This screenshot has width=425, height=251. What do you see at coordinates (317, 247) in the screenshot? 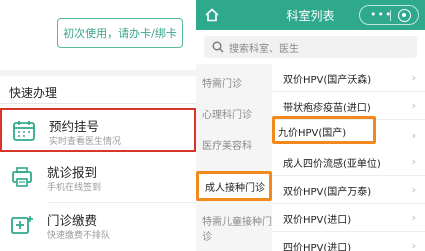
I see `vaccine-label: 四价HPV(进口)` at bounding box center [317, 247].